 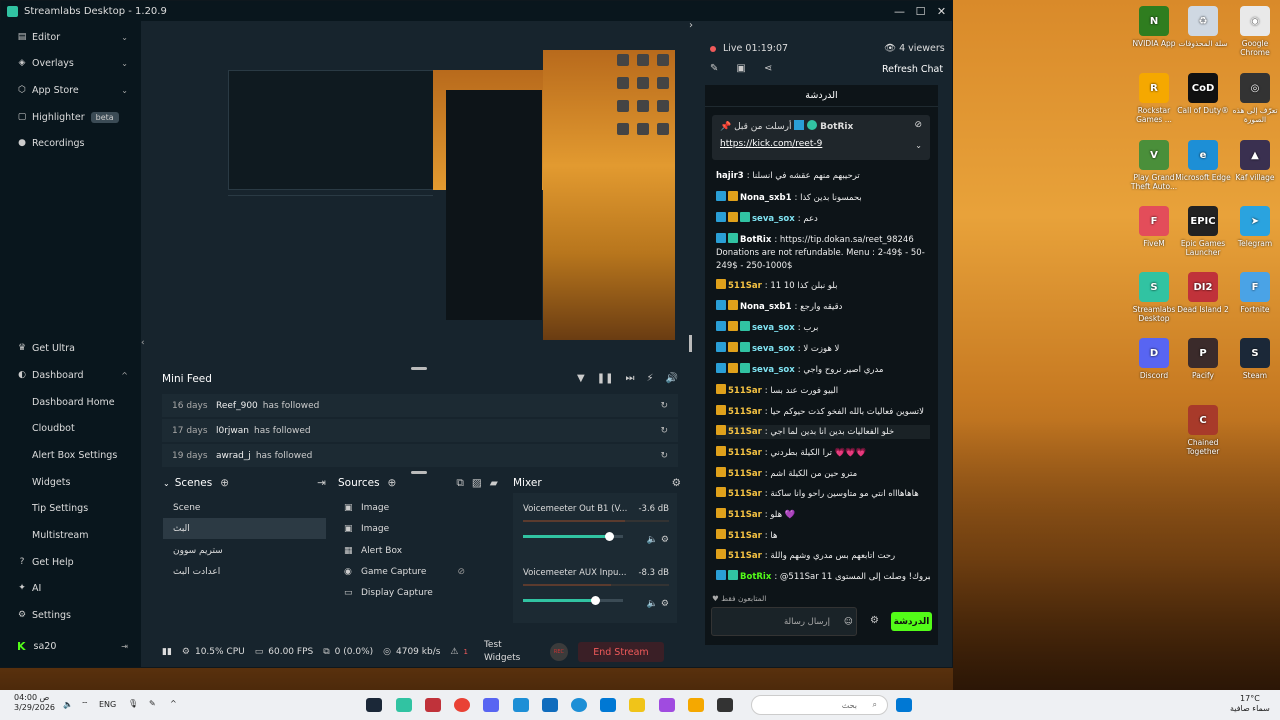 What do you see at coordinates (740, 68) in the screenshot?
I see `media-icon: ▣` at bounding box center [740, 68].